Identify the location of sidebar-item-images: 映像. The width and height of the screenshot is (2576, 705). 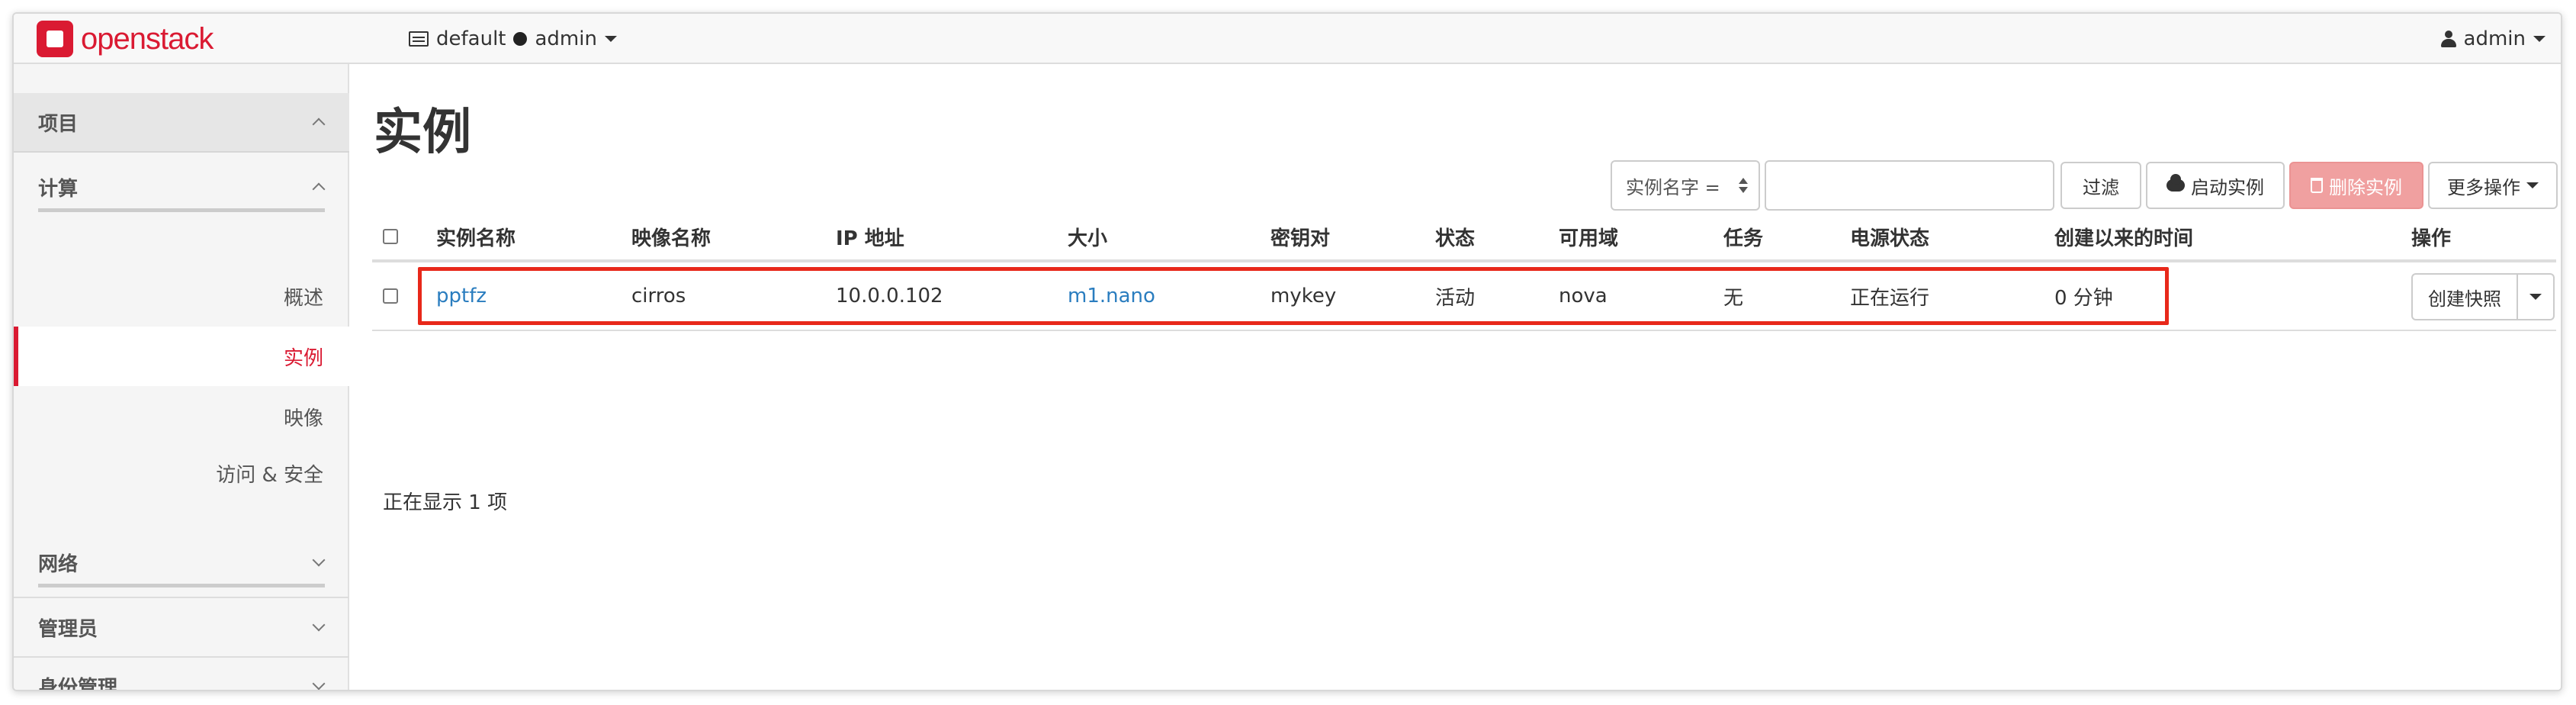
(181, 416).